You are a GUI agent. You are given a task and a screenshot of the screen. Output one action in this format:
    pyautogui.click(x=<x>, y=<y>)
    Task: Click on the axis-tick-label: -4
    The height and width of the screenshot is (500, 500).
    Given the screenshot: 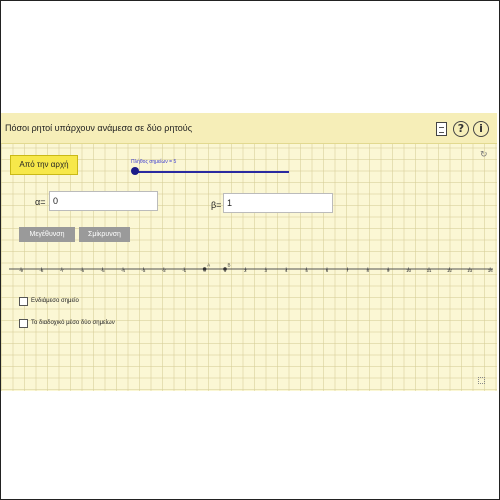 What is the action you would take?
    pyautogui.click(x=123, y=270)
    